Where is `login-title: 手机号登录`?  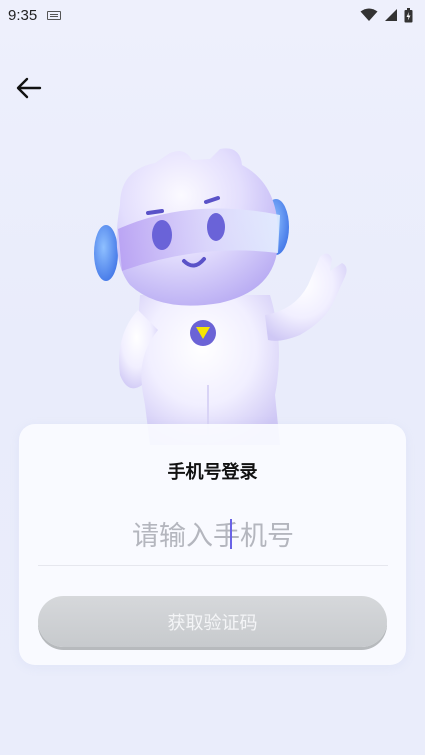 login-title: 手机号登录 is located at coordinates (212, 472).